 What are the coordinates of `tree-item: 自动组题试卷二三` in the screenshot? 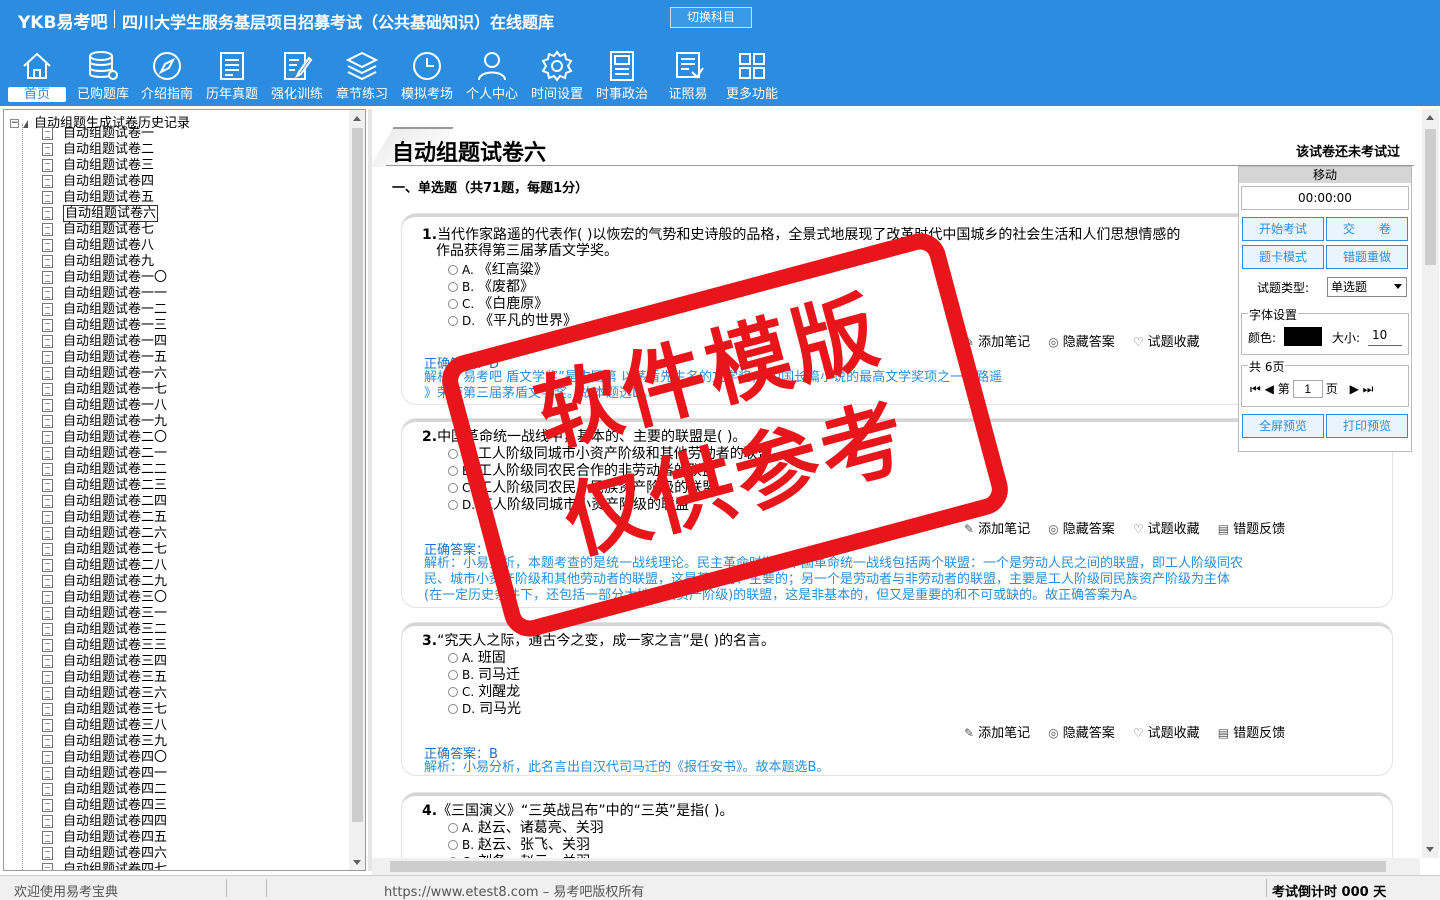 It's located at (104, 486).